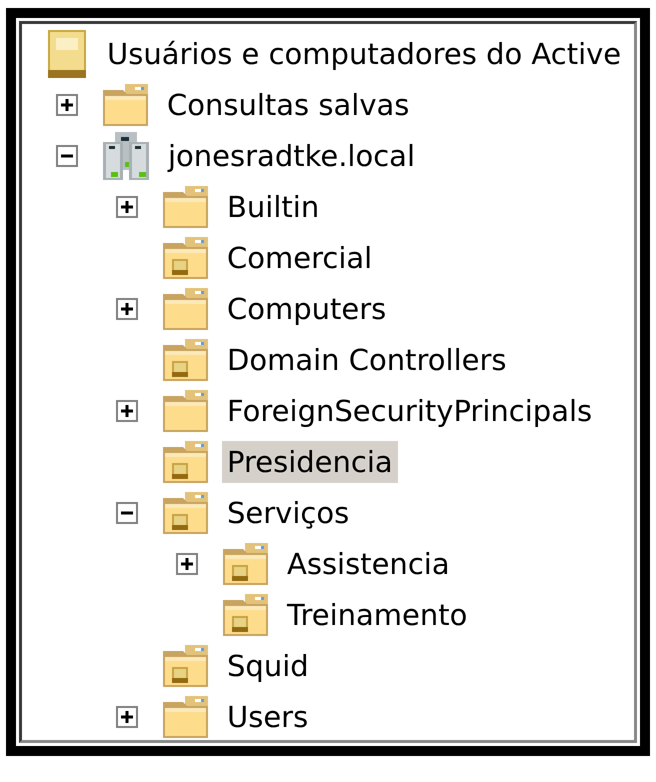 This screenshot has height=782, width=656. I want to click on tree-item: Computers, so click(307, 309).